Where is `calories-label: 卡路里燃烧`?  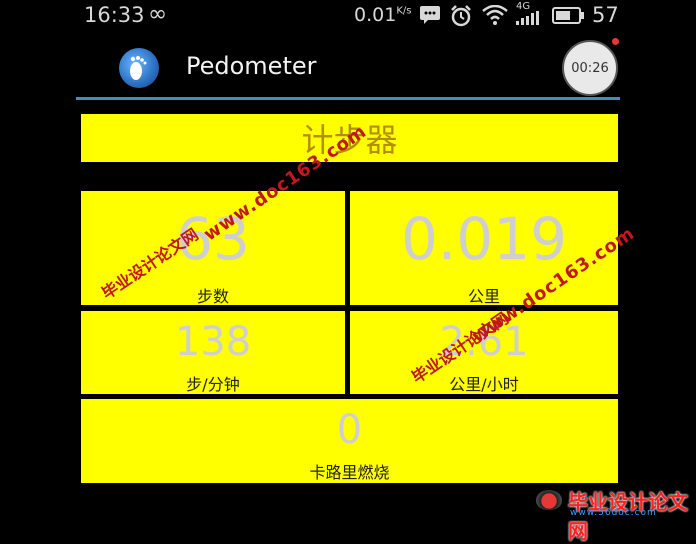
calories-label: 卡路里燃烧 is located at coordinates (349, 472).